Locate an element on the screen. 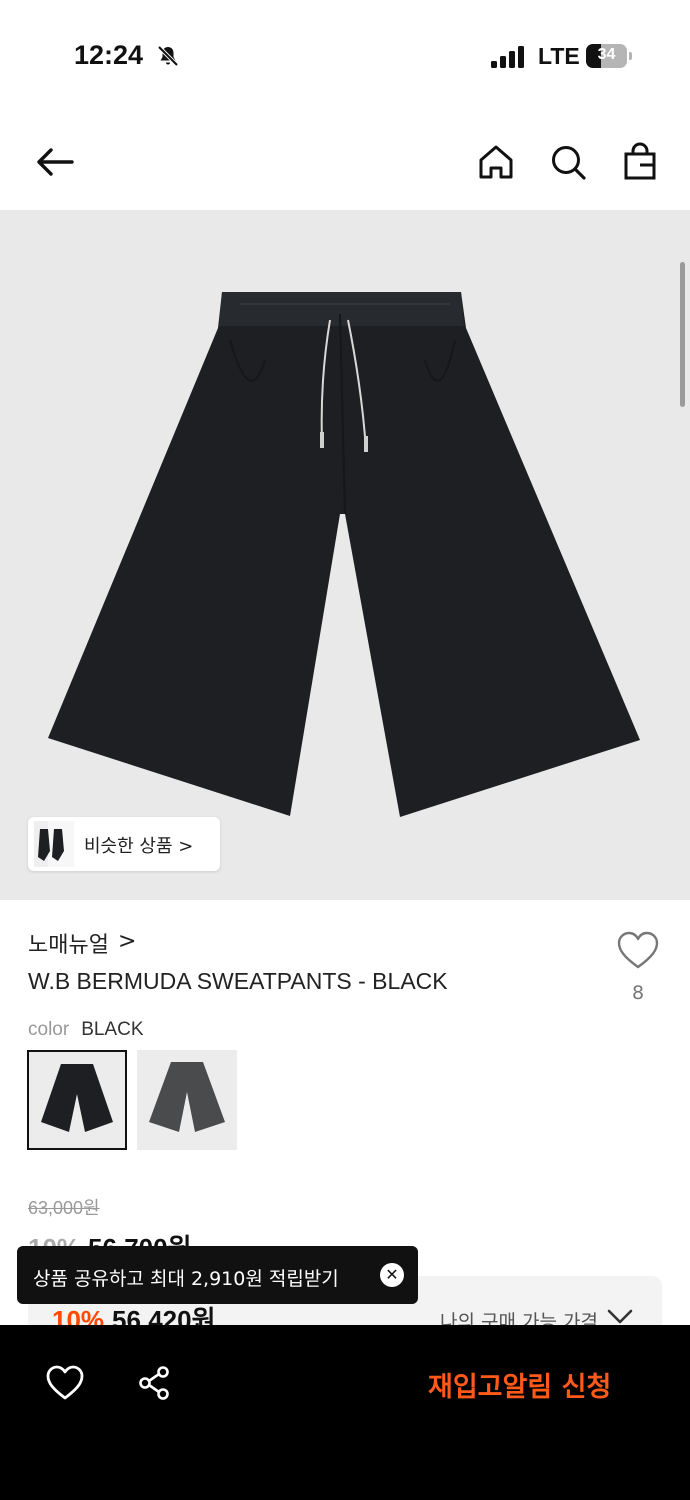  bell-muted-icon is located at coordinates (168, 56).